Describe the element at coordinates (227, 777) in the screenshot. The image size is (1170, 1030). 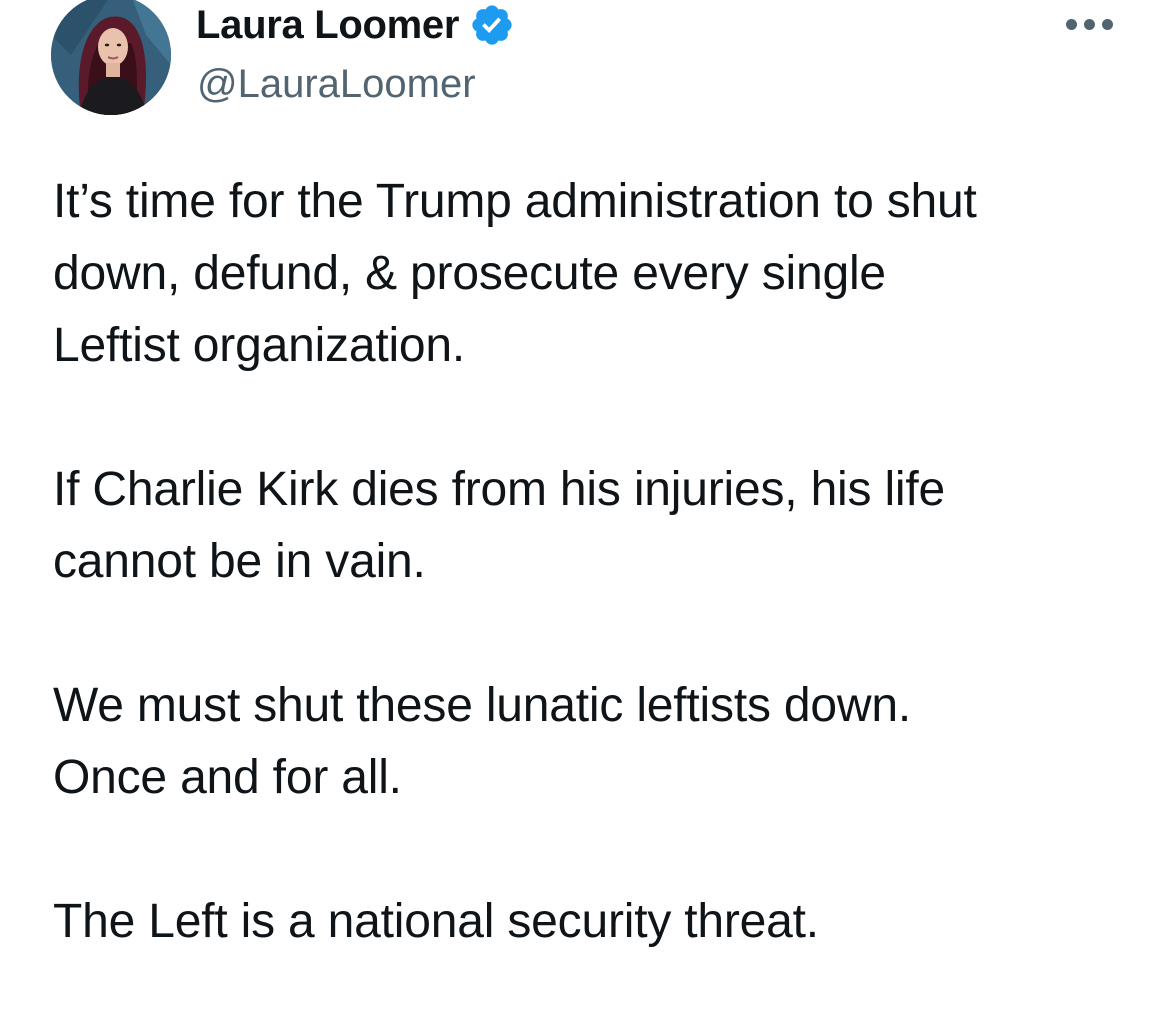
I see `tweet-line: Once and for all.` at that location.